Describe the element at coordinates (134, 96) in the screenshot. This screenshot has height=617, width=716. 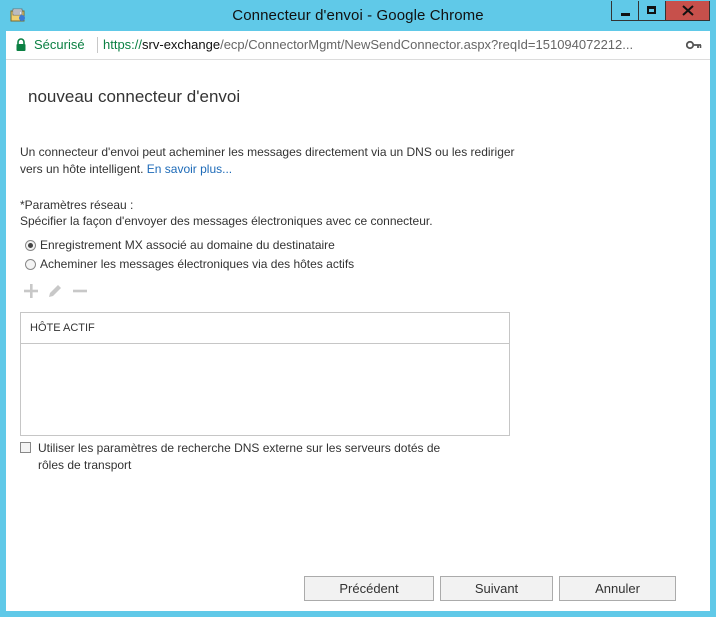
I see `page-title: nouveau connecteur d'envoi` at that location.